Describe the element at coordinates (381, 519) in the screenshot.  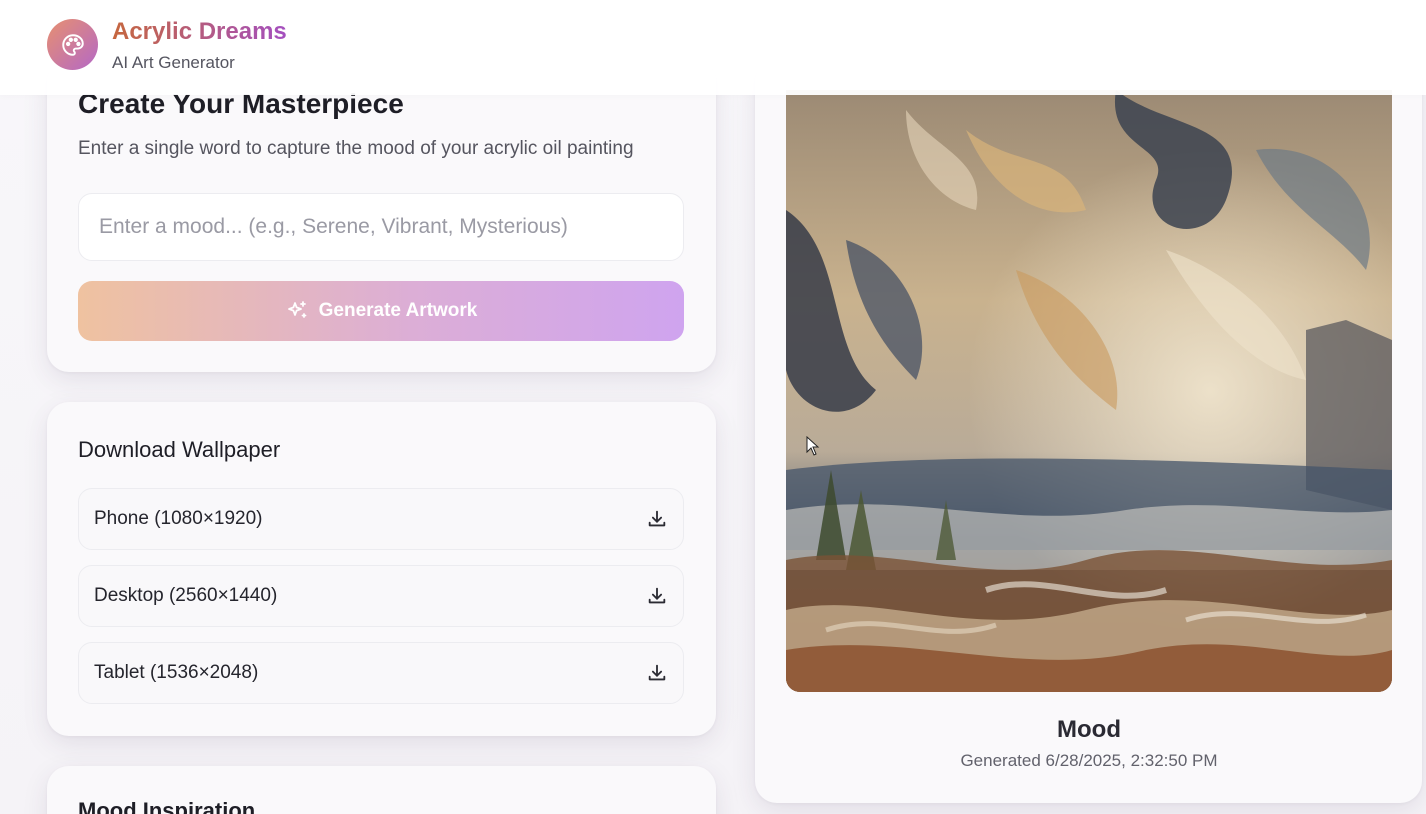
I see `download-phone-button: Phone (1080×1920)` at that location.